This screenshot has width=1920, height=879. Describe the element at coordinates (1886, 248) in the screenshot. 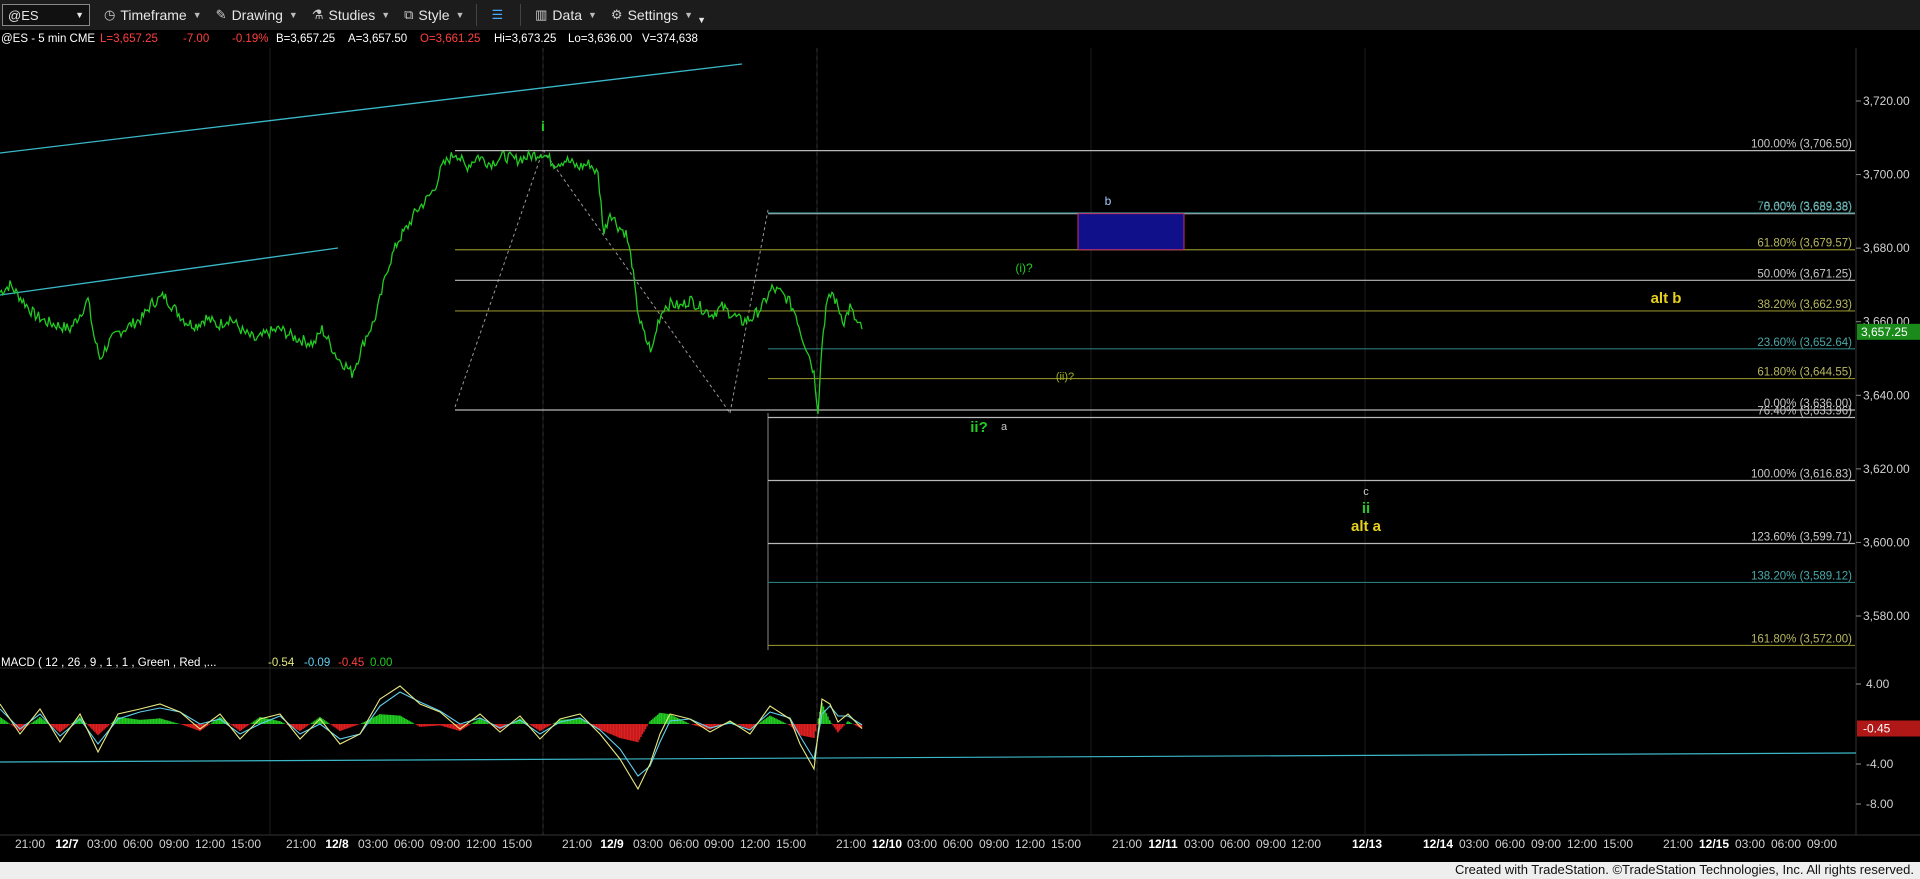

I see `y-tick-label: 3,680.00` at that location.